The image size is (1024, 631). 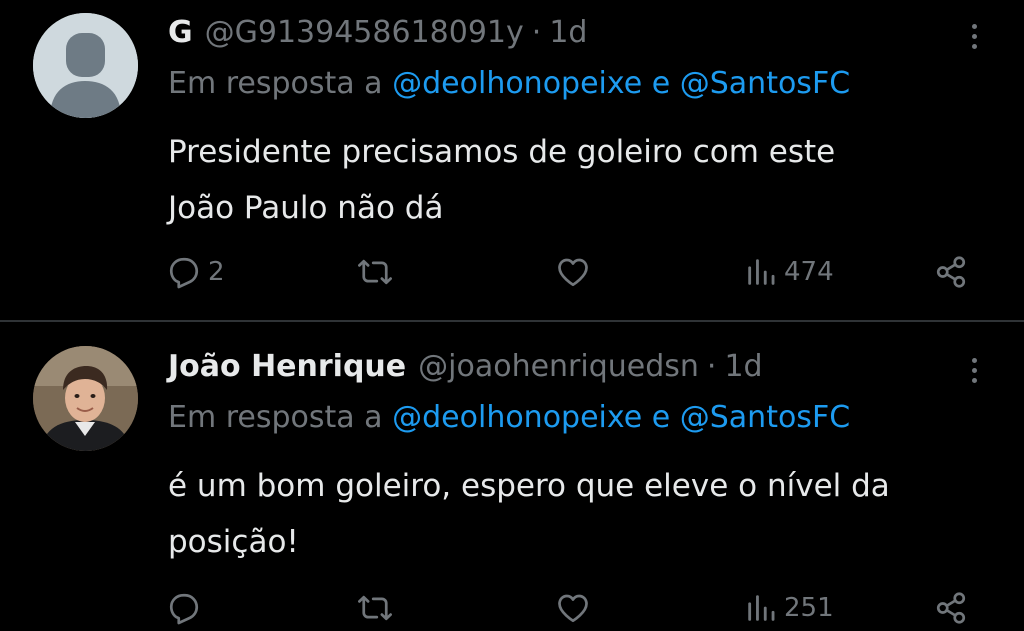 I want to click on user-handle: @joaohenriquedsn, so click(x=558, y=366).